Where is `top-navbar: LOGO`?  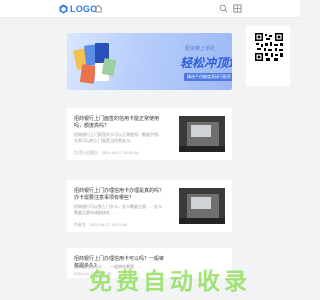 top-navbar: LOGO is located at coordinates (150, 9).